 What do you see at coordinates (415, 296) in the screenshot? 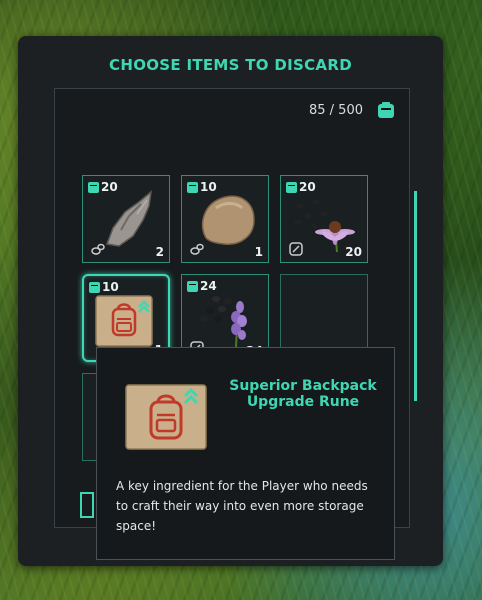
I see `inventory-scrollbar` at bounding box center [415, 296].